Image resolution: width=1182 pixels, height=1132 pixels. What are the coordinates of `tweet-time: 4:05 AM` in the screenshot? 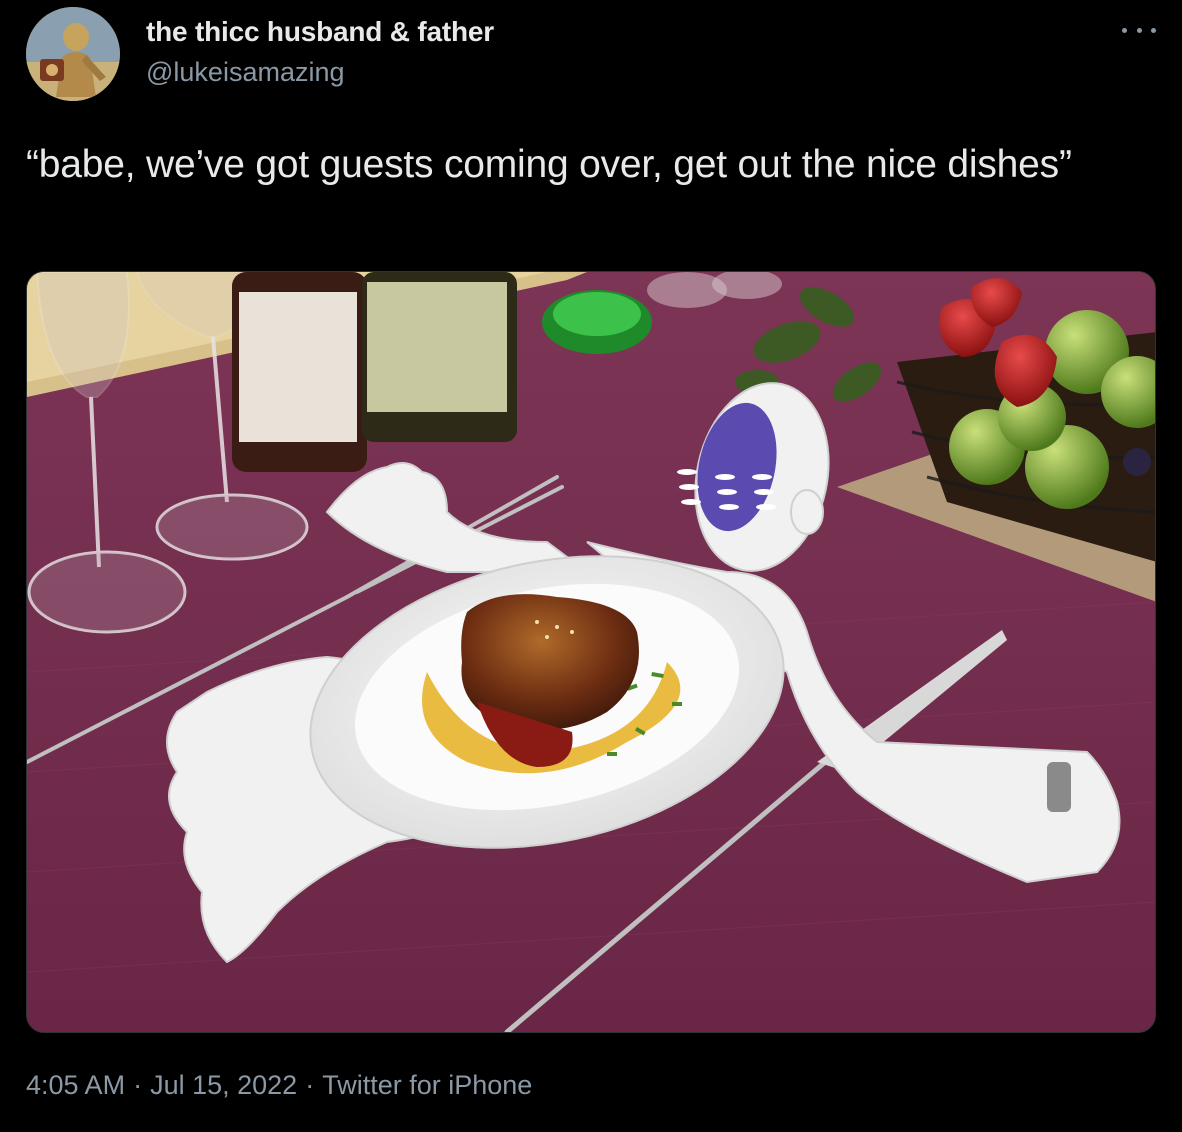 It's located at (75, 1085).